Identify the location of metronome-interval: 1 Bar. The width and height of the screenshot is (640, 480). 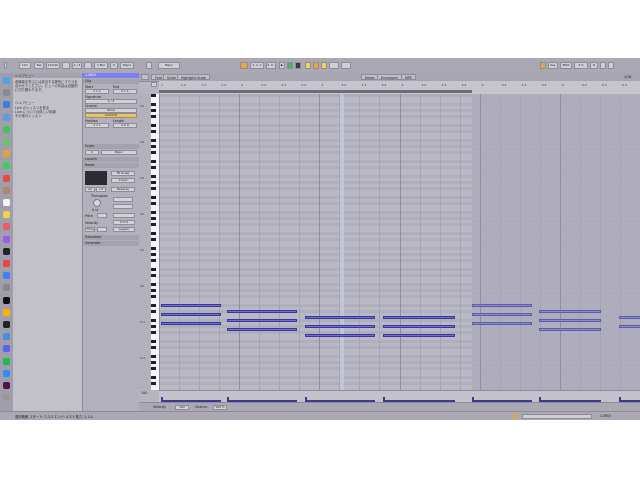
(101, 65).